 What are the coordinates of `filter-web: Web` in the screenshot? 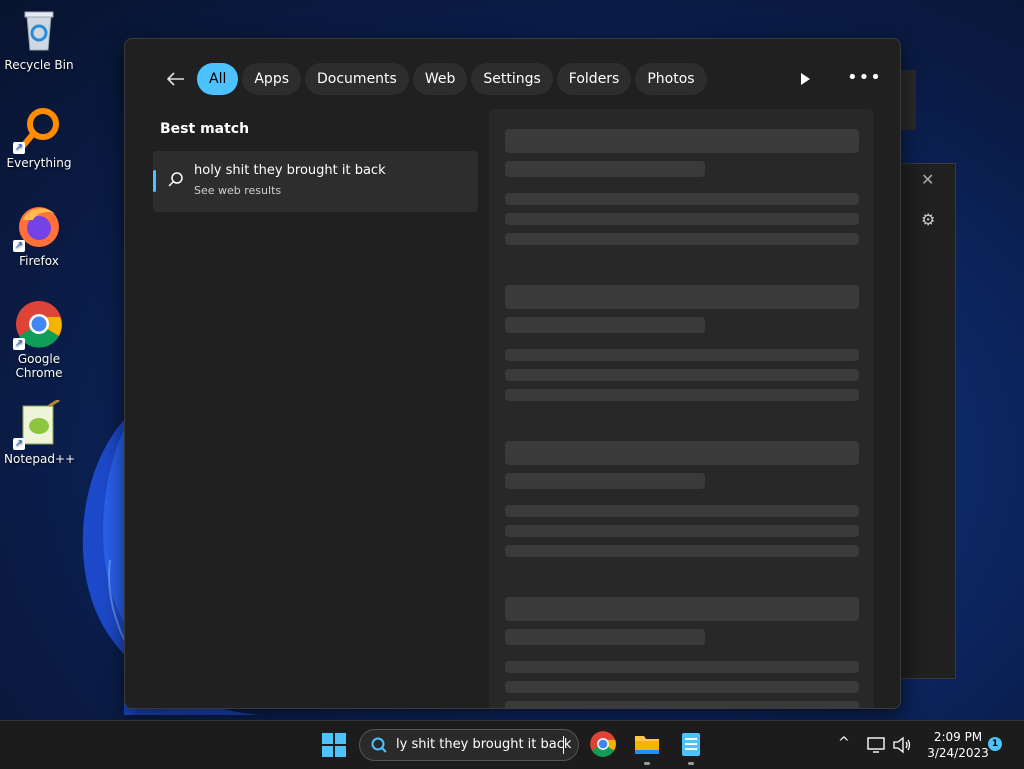 It's located at (440, 79).